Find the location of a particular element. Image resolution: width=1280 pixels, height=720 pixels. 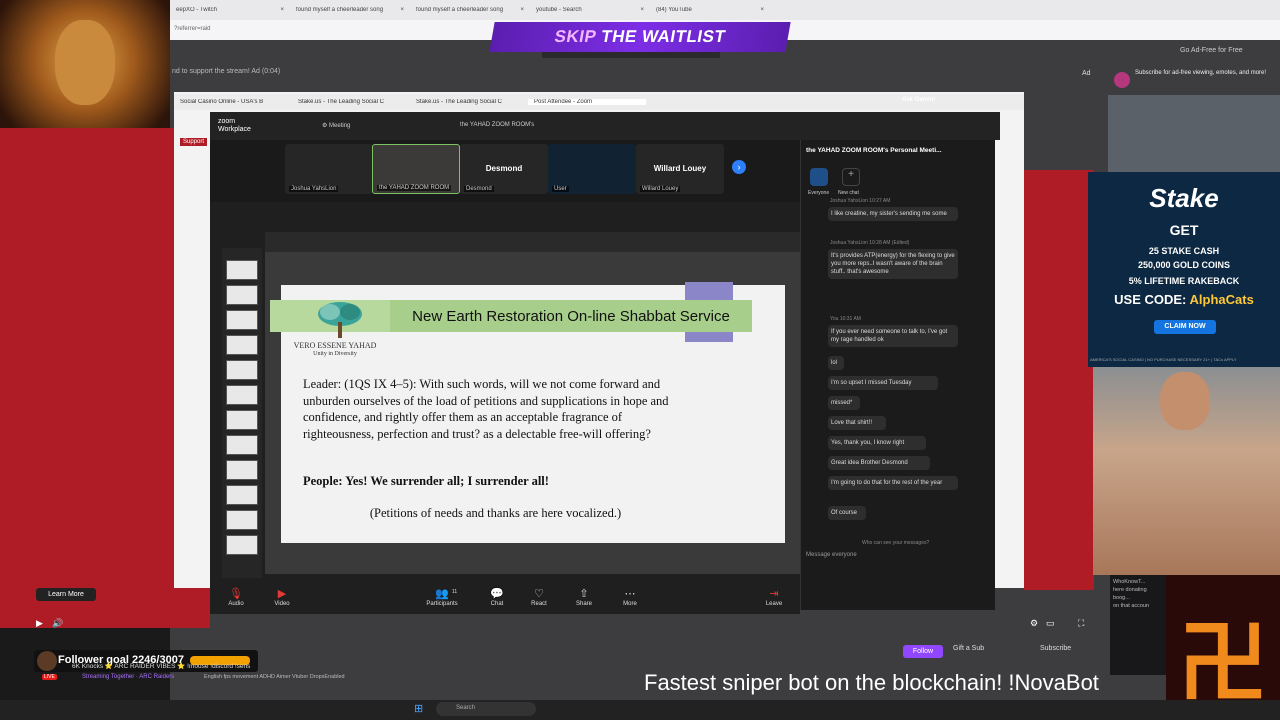

participant-center-name: Willard Louey is located at coordinates (680, 168).